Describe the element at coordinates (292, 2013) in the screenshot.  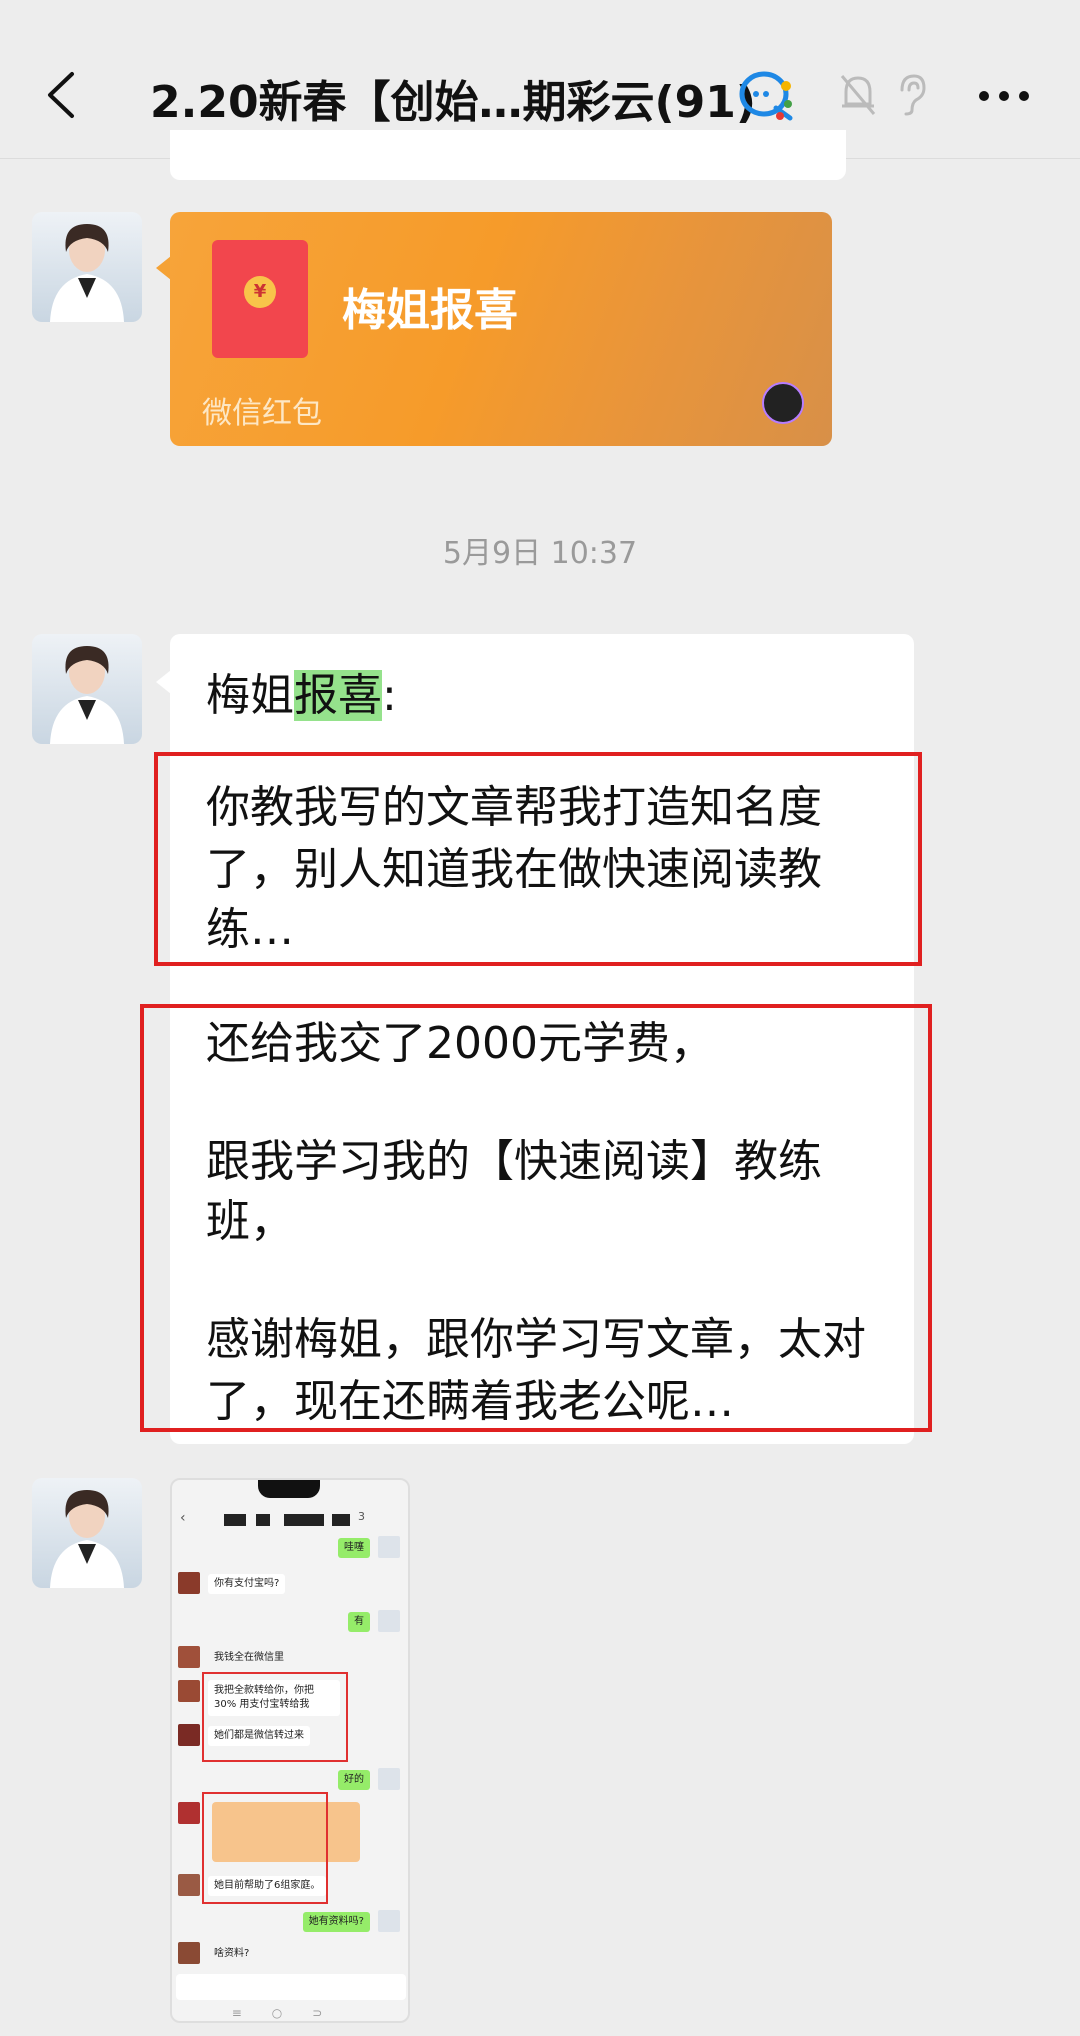
I see `mini-nav-bar-icon: ≡○⊃` at that location.